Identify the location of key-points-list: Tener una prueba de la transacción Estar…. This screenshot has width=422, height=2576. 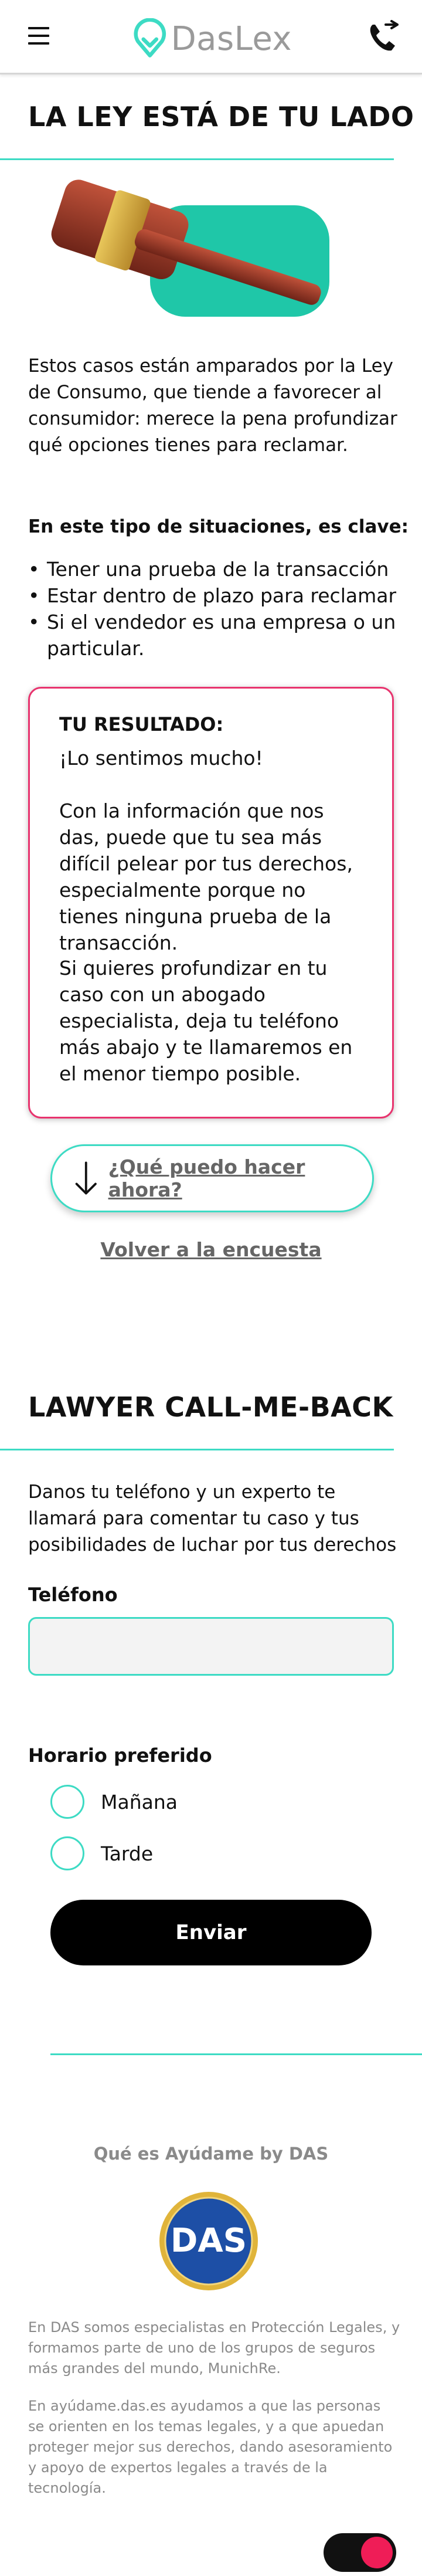
(215, 609).